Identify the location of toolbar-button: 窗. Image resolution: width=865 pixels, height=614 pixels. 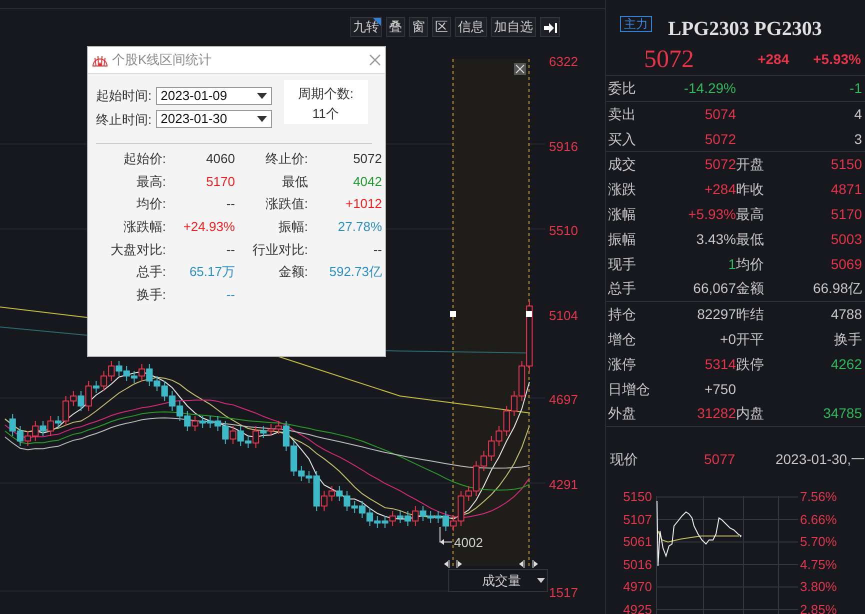
(418, 27).